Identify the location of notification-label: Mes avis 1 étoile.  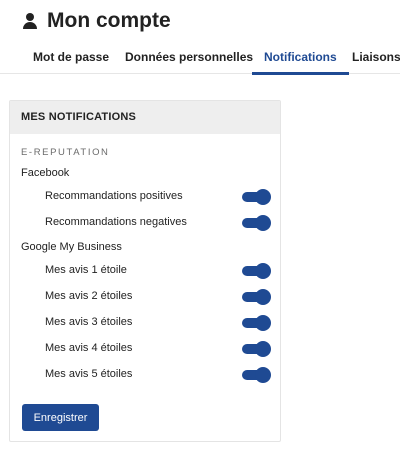
(86, 270).